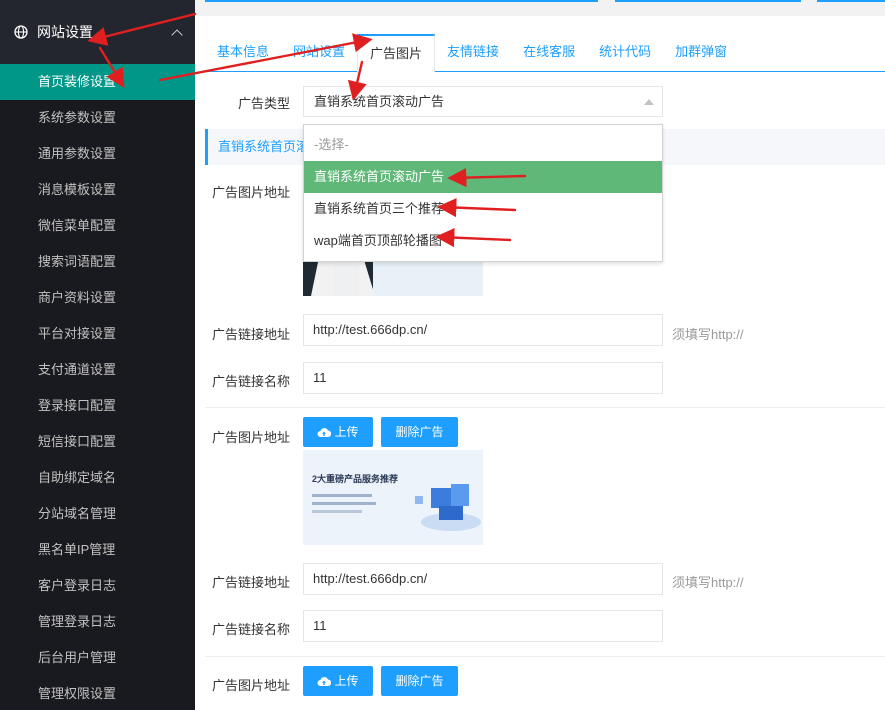 This screenshot has height=710, width=885. I want to click on tab-basic-info: 基本信息, so click(243, 53).